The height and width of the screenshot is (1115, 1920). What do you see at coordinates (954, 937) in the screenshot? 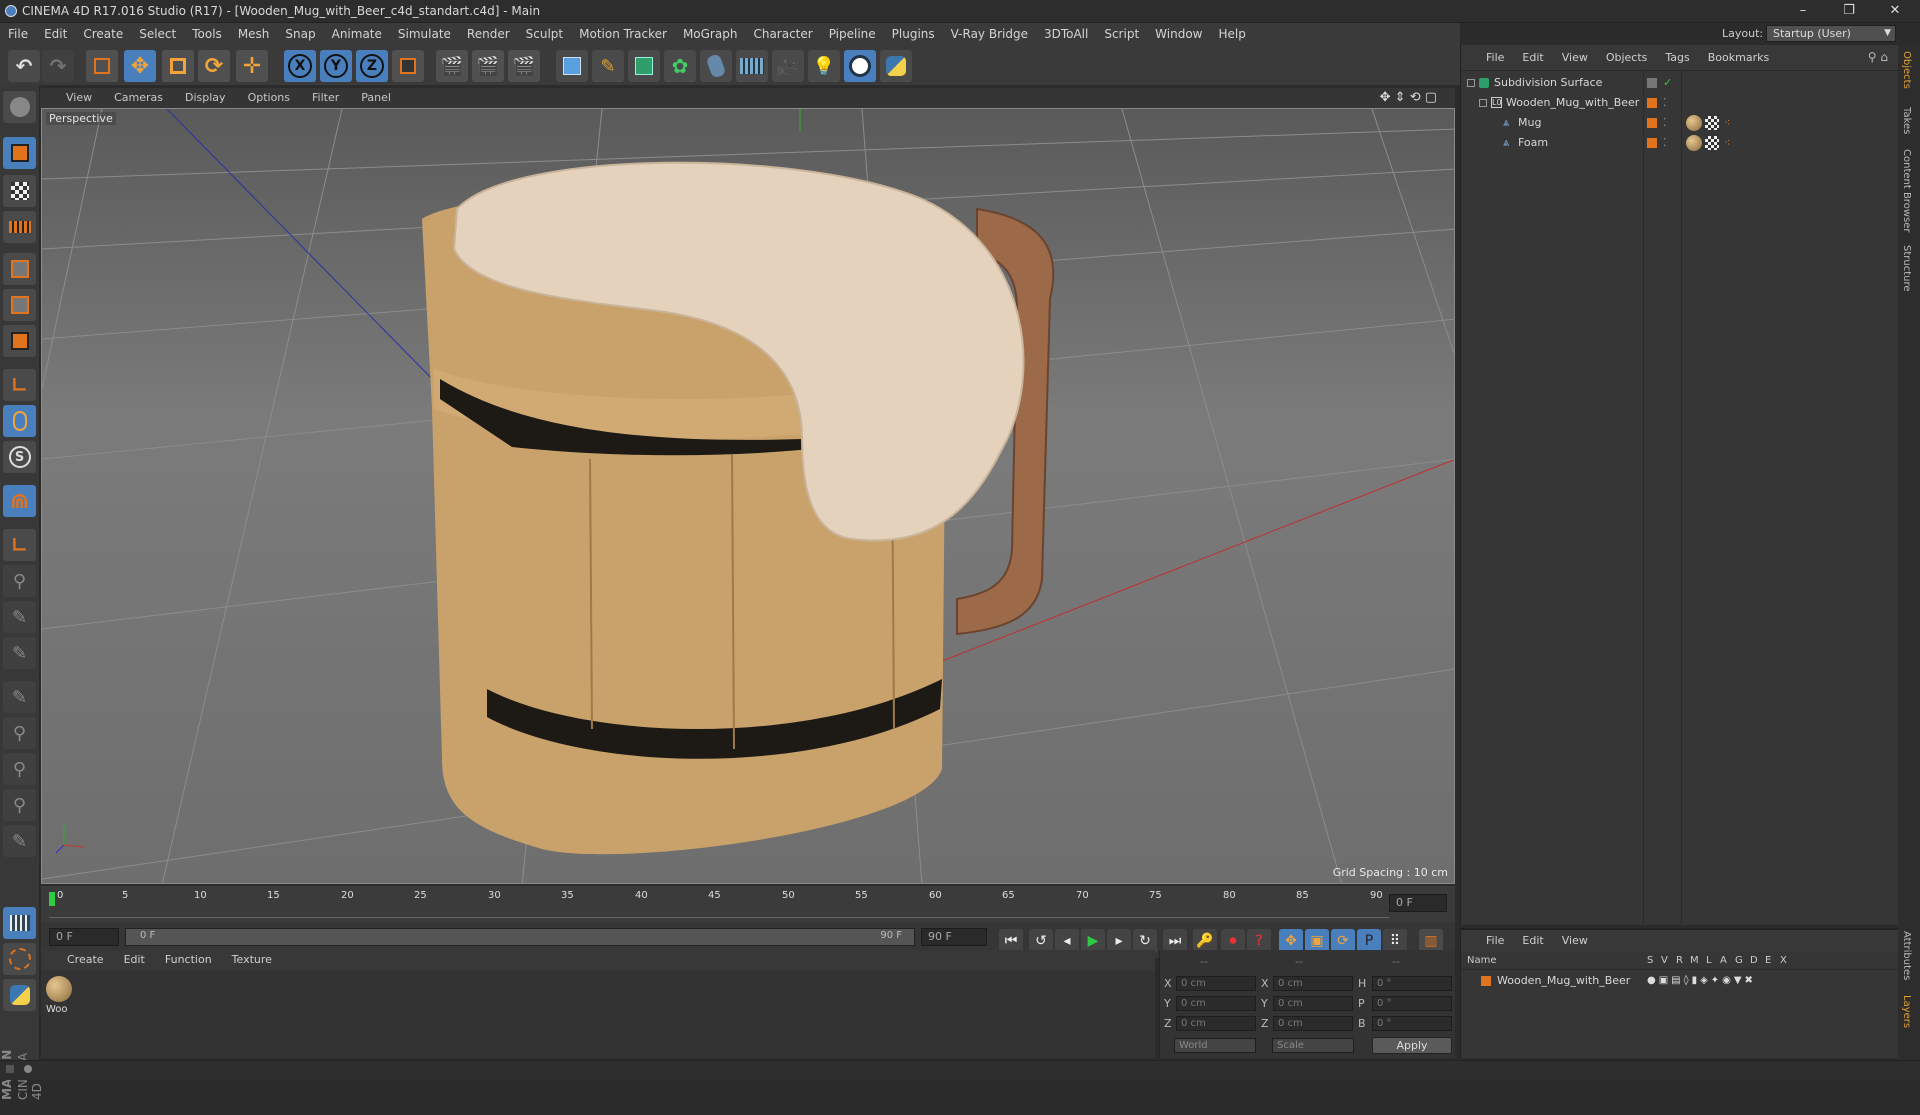
I see `end-frame-field: 90 F` at bounding box center [954, 937].